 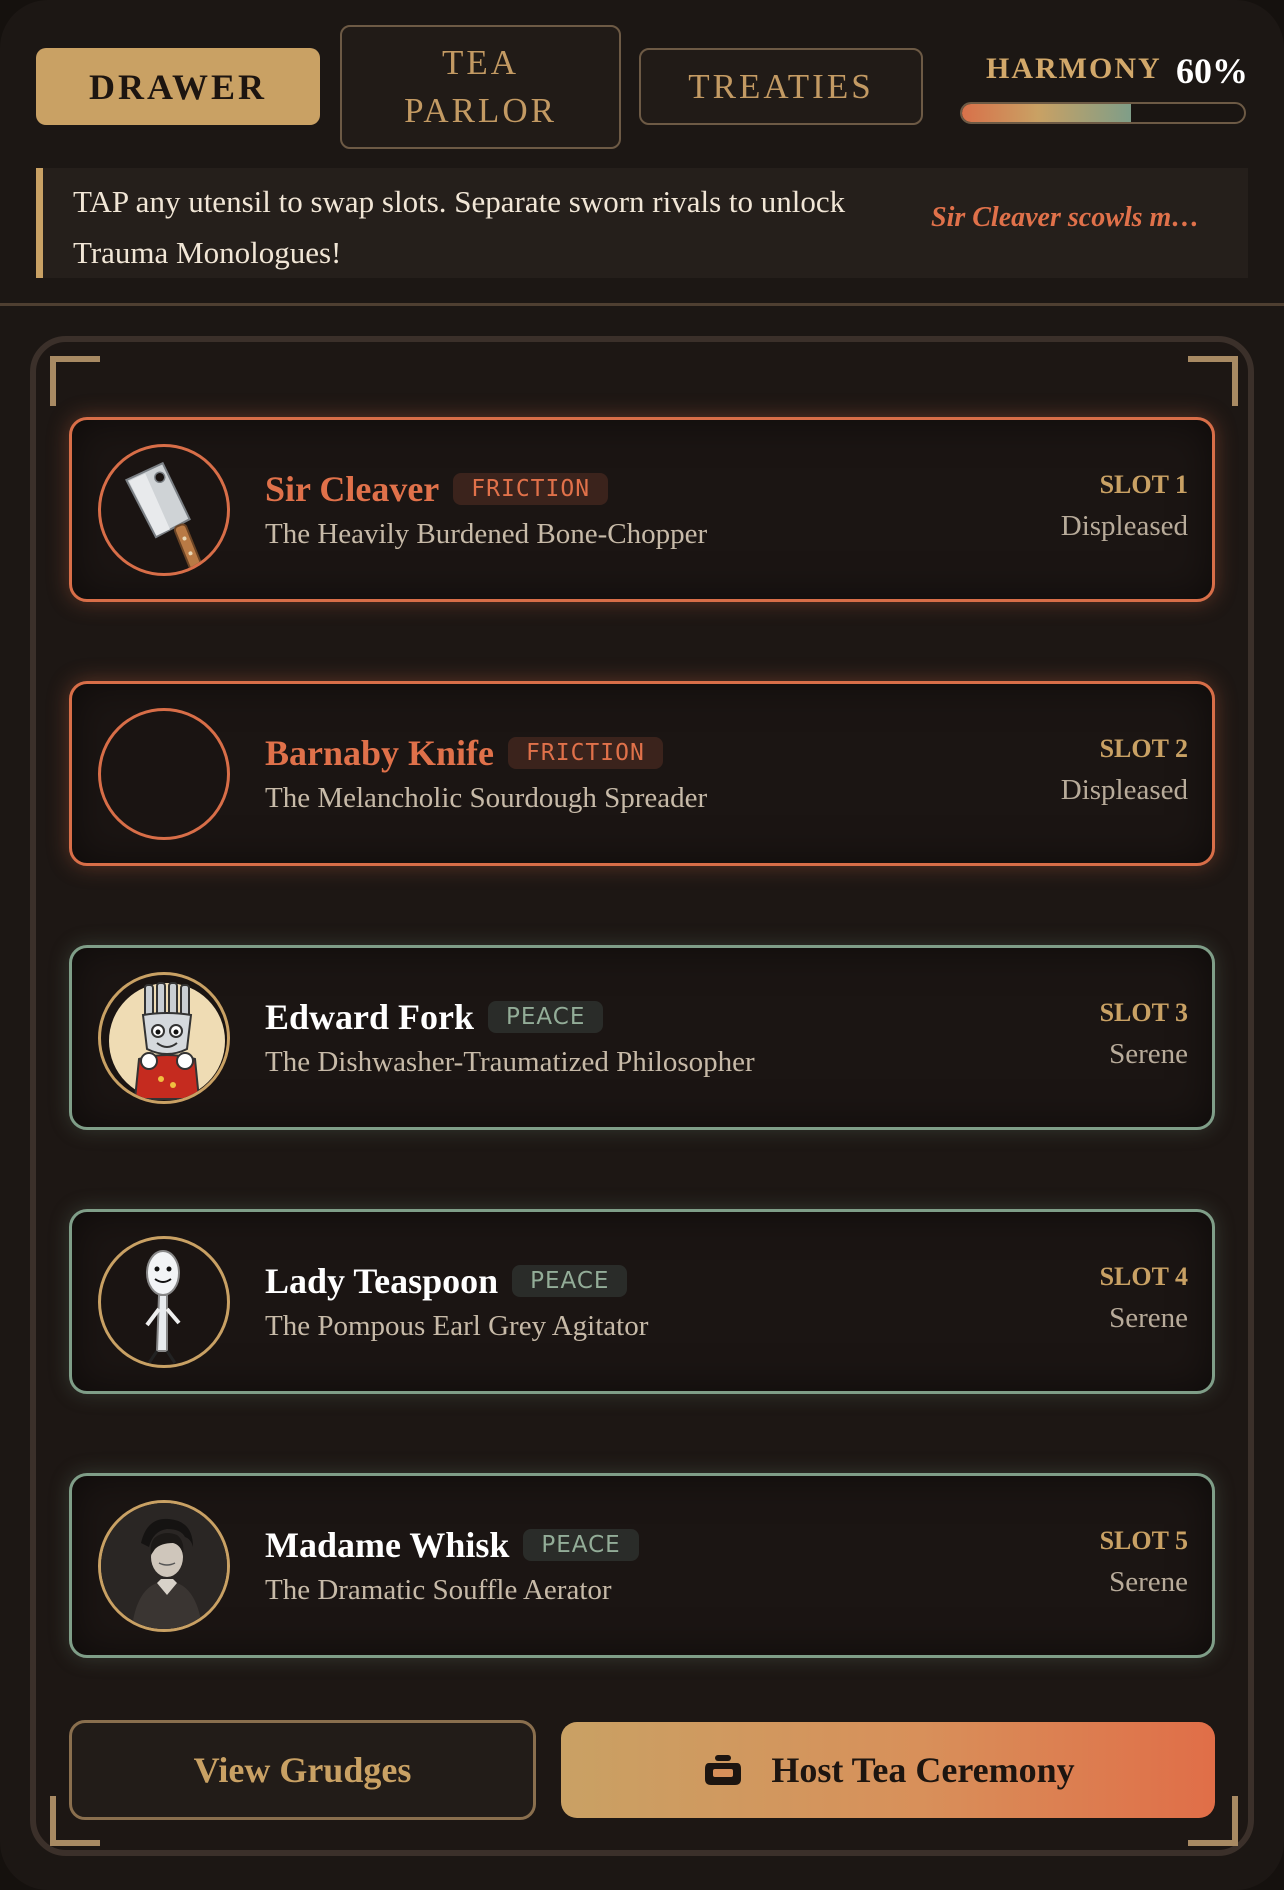 I want to click on utensil-subtitle: The Heavily Burdened Bone-Chopper, so click(x=486, y=534).